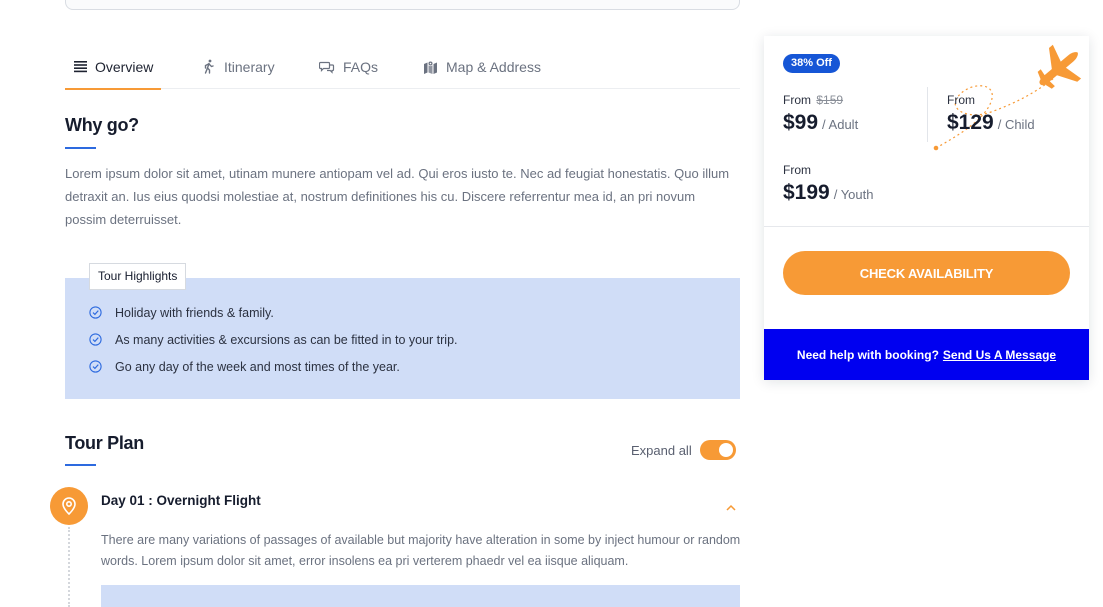 This screenshot has height=607, width=1103. Describe the element at coordinates (420, 596) in the screenshot. I see `day-details-panel` at that location.